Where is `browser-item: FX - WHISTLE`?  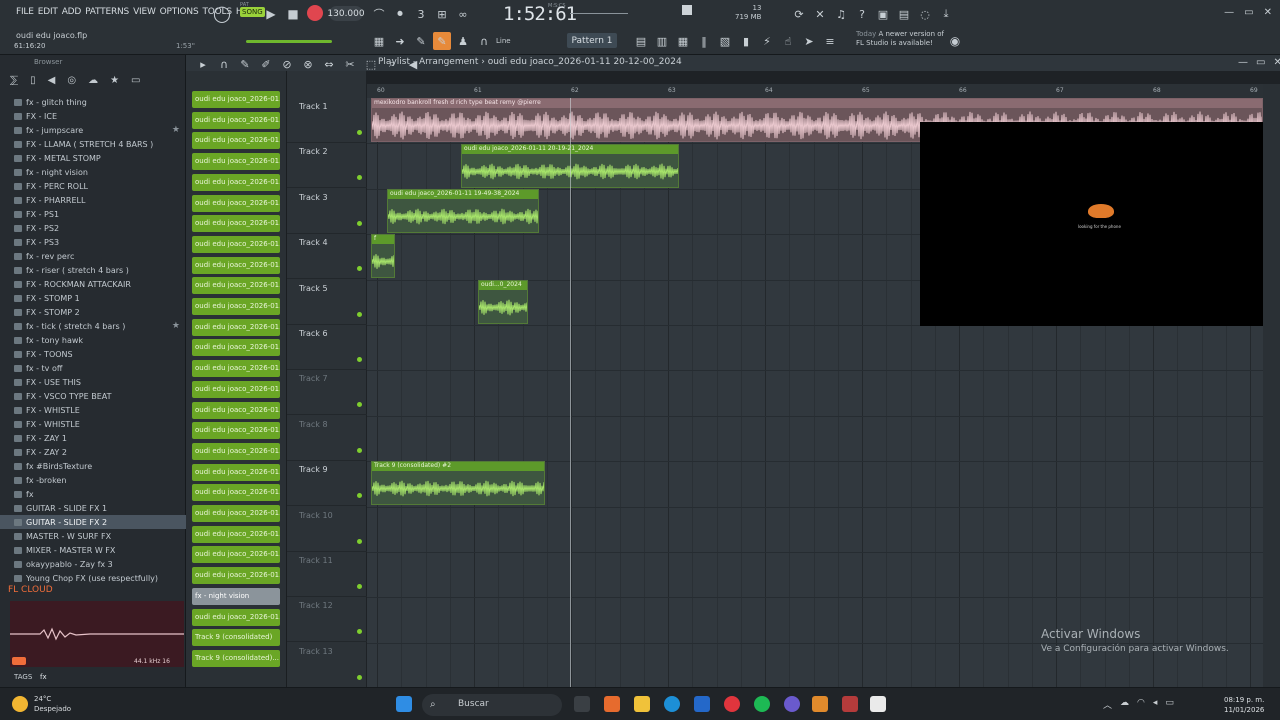 browser-item: FX - WHISTLE is located at coordinates (93, 424).